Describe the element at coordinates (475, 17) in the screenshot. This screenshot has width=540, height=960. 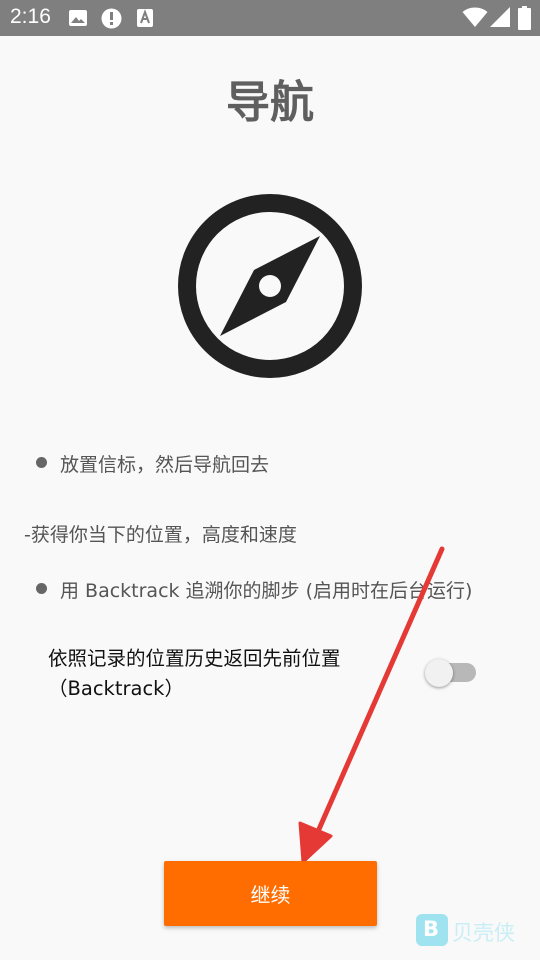
I see `wifi-icon` at that location.